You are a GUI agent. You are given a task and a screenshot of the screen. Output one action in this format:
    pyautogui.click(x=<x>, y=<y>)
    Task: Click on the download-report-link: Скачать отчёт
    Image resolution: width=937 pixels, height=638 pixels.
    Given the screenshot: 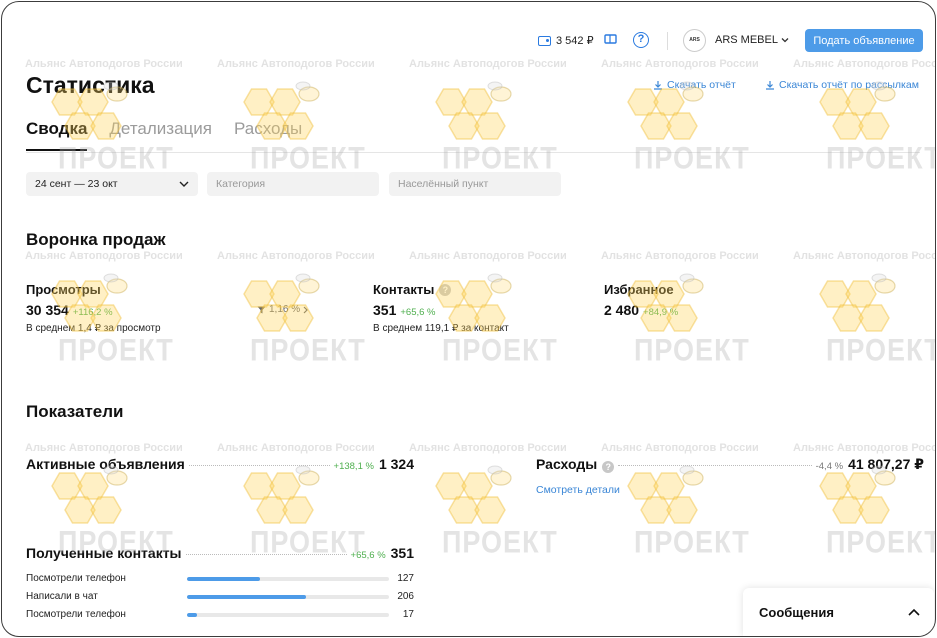 What is the action you would take?
    pyautogui.click(x=694, y=85)
    